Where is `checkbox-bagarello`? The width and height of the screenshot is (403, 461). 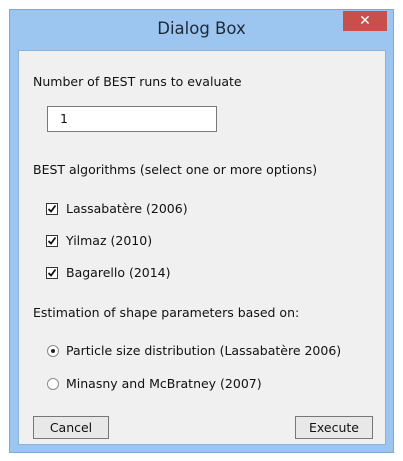
checkbox-bagarello is located at coordinates (52, 273).